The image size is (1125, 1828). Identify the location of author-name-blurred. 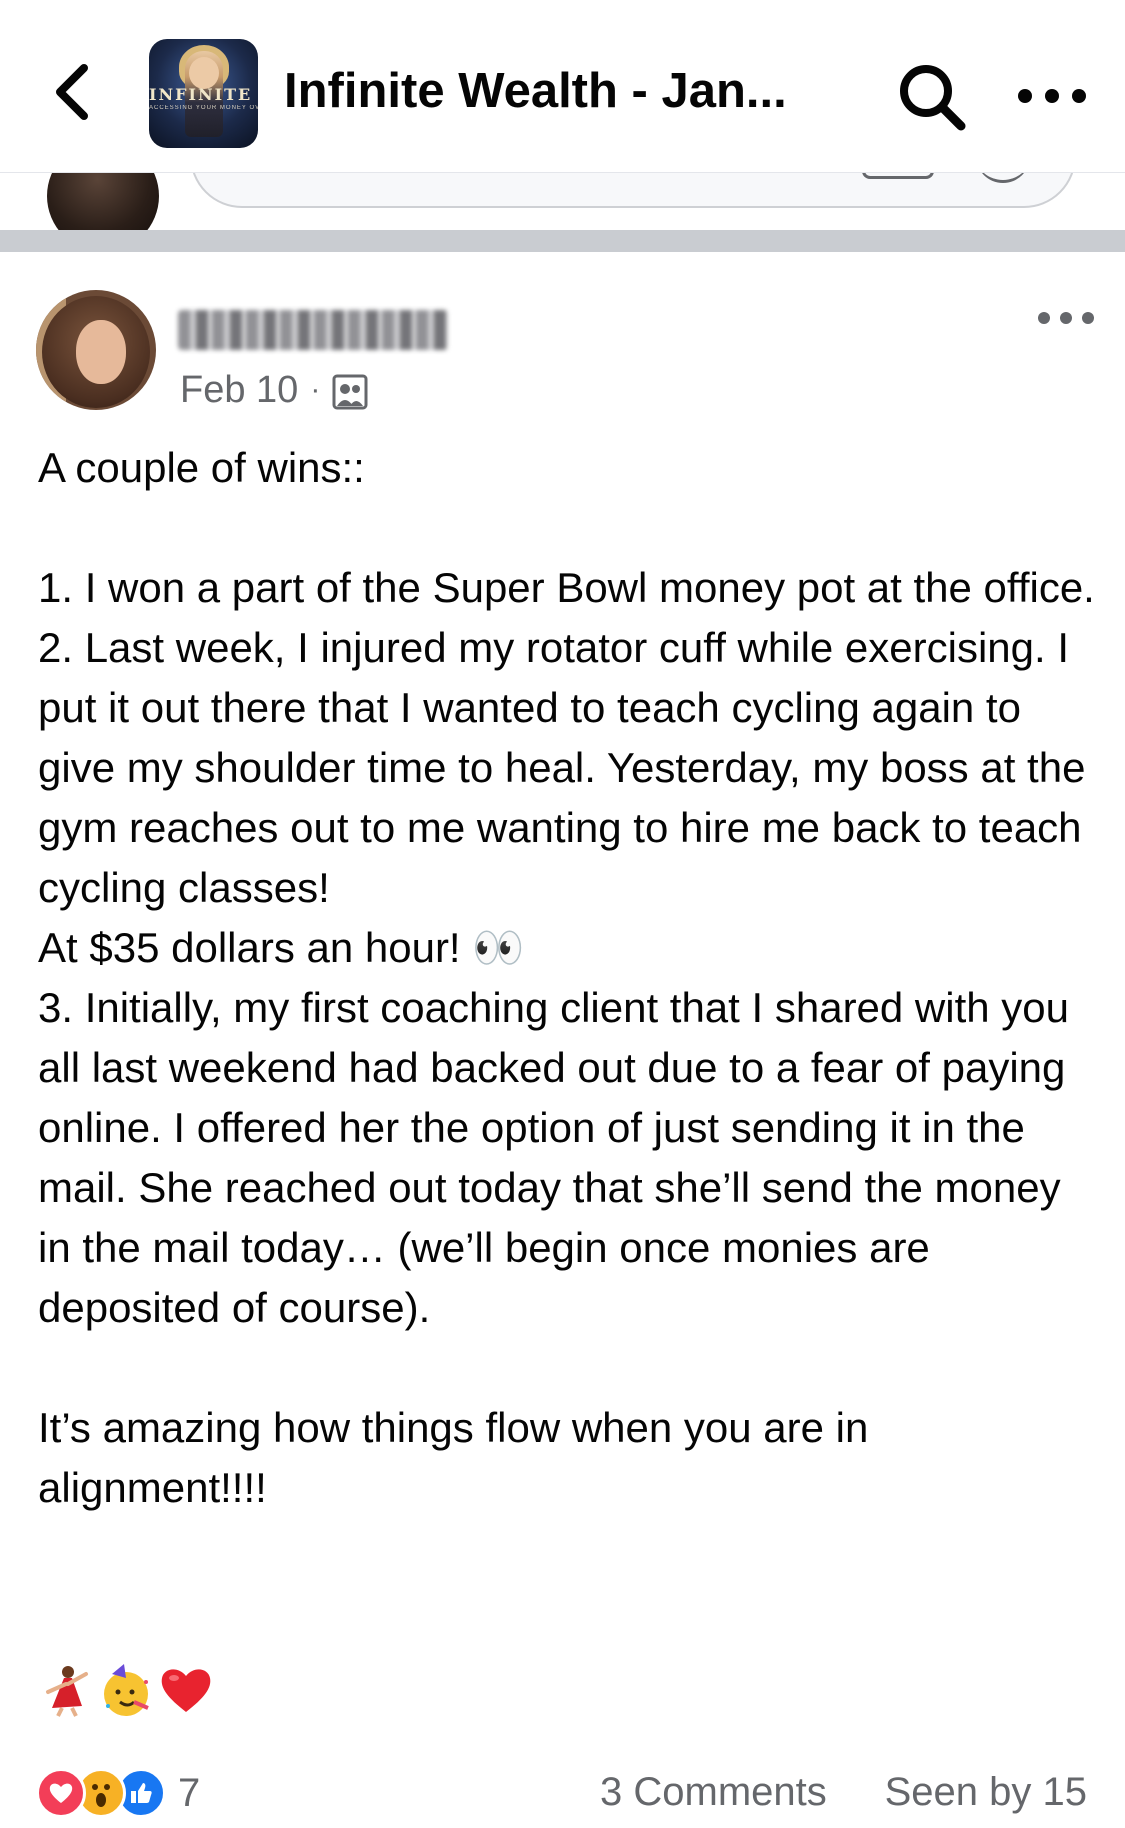
(313, 330).